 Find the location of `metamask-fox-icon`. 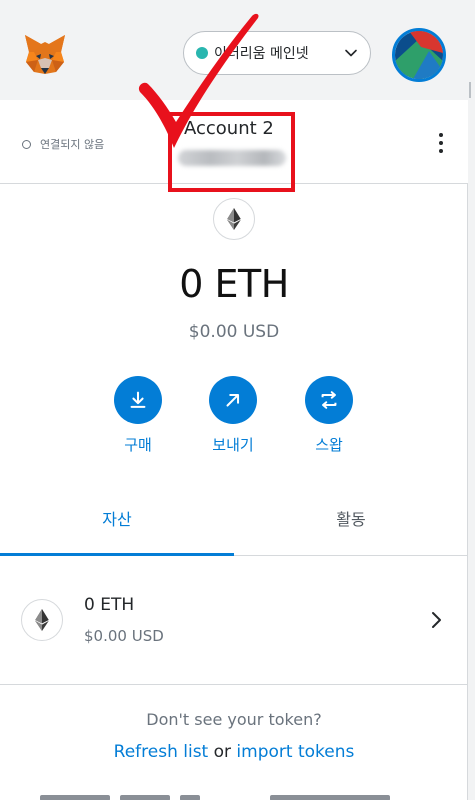

metamask-fox-icon is located at coordinates (45, 54).